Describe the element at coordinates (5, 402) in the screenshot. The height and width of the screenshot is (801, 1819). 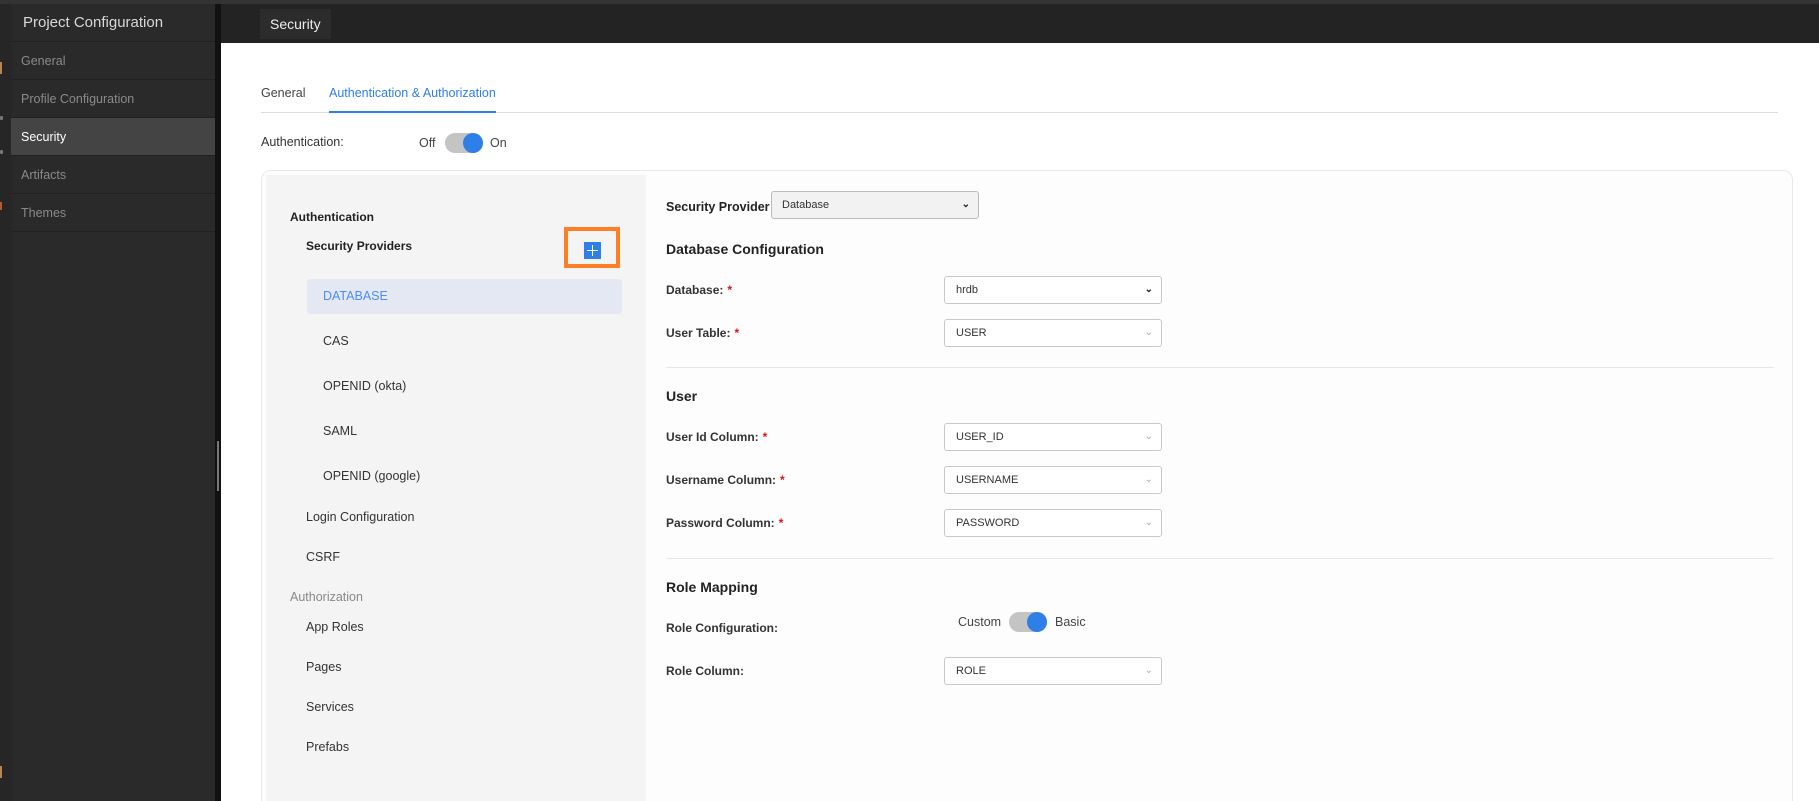
I see `background-app-edge` at that location.